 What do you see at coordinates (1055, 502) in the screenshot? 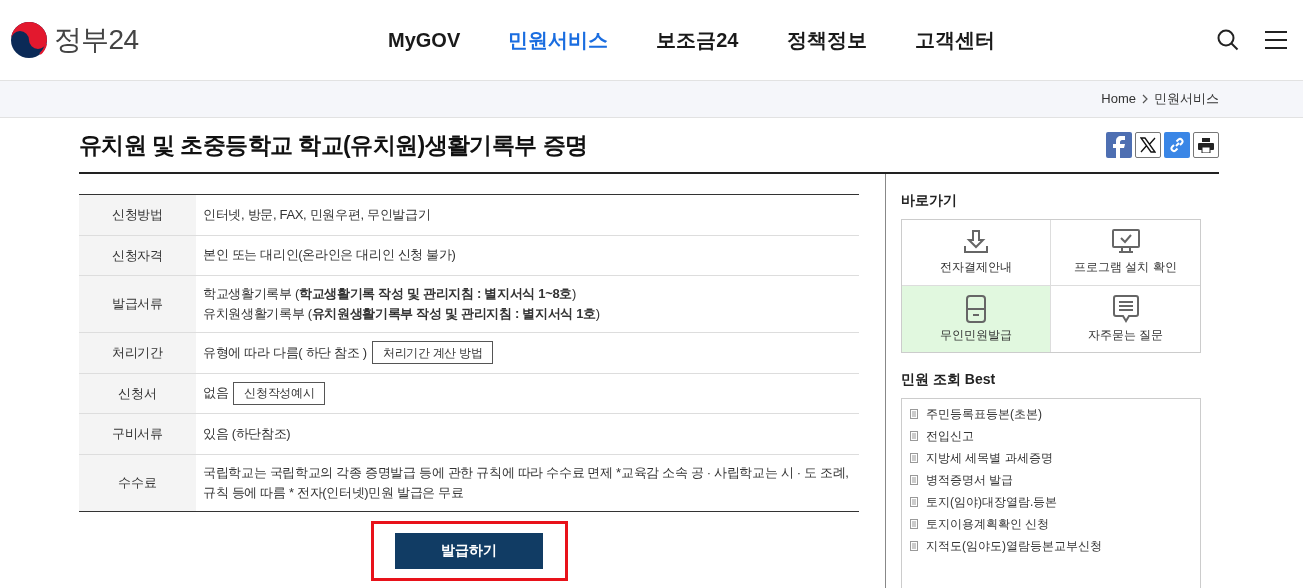
I see `best-list-item: 토지(임야)대장열람.등본` at bounding box center [1055, 502].